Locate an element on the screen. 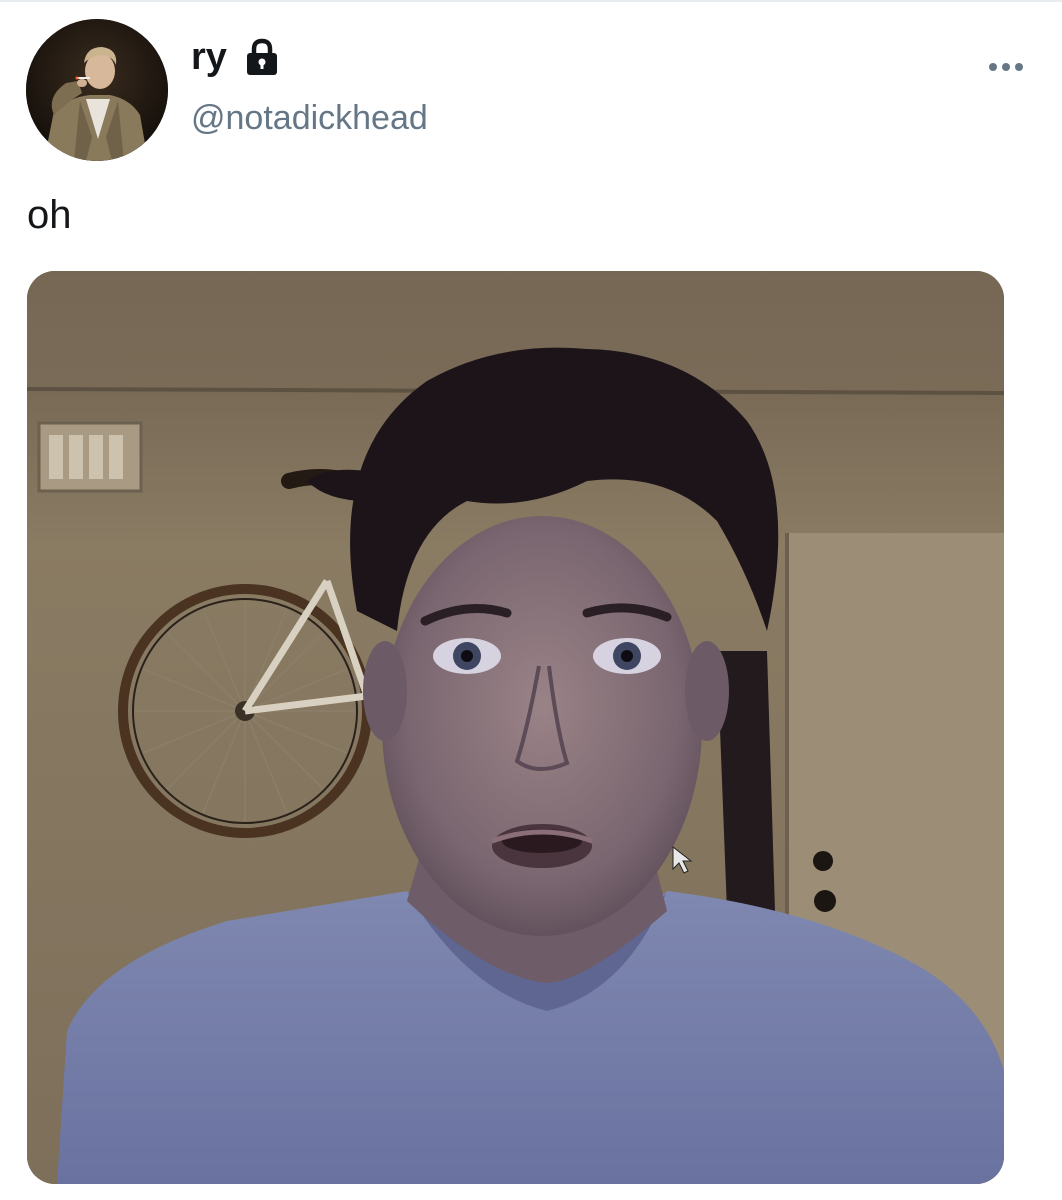 The image size is (1062, 1200). avatar is located at coordinates (97, 90).